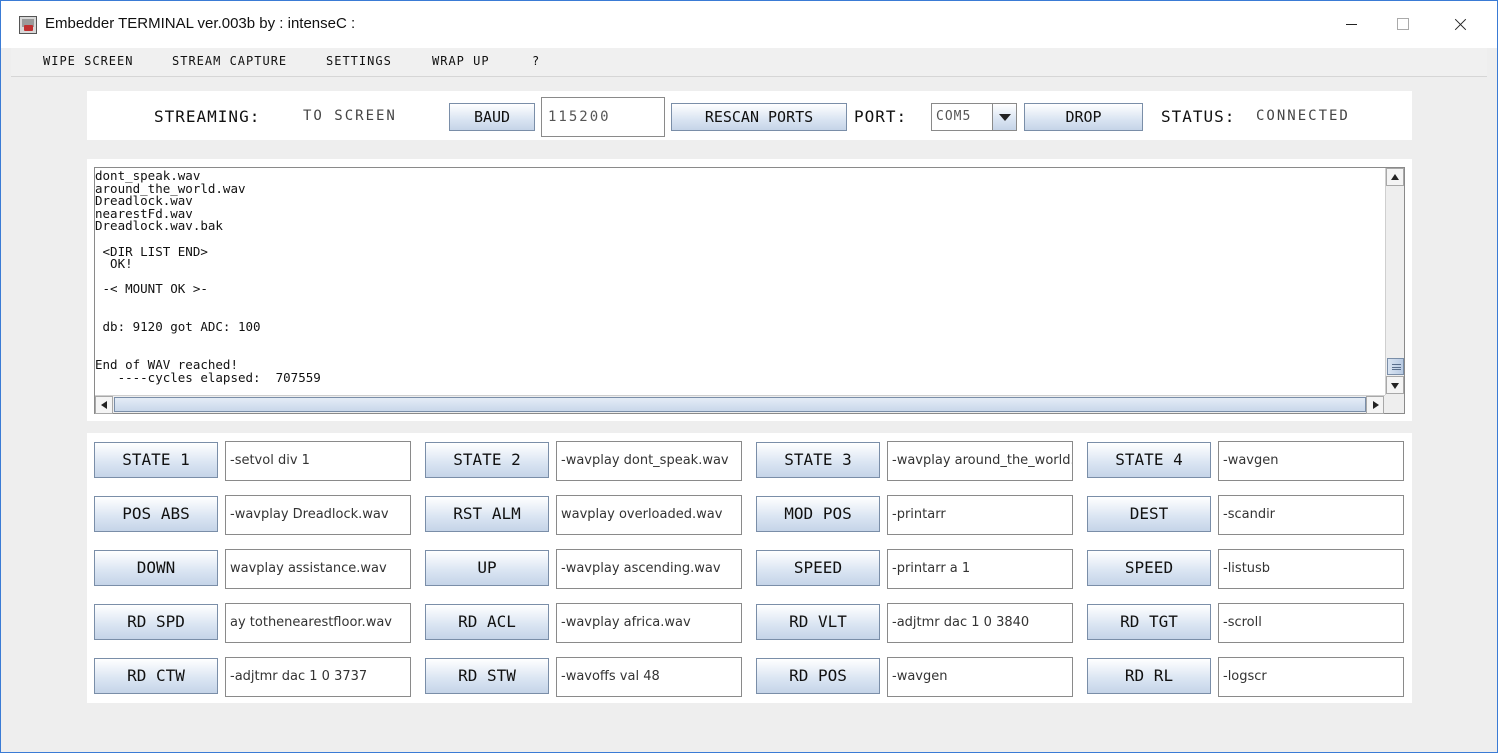 The width and height of the screenshot is (1498, 753). I want to click on macro-button: STATE 2, so click(487, 460).